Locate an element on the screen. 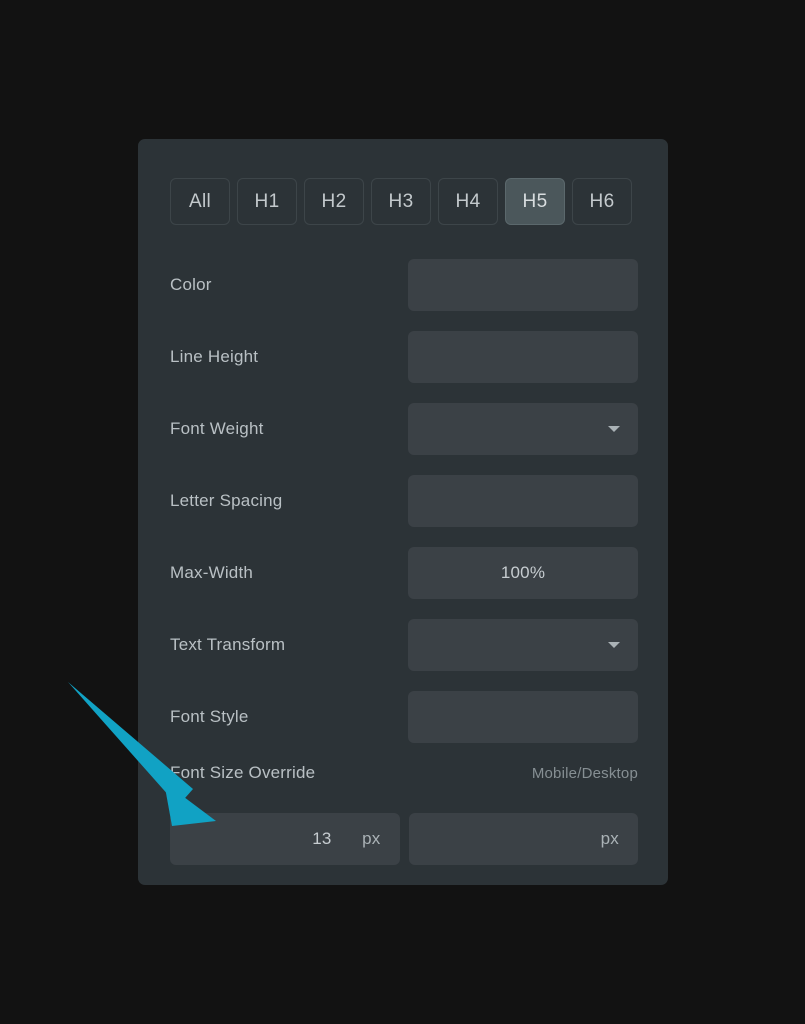 The image size is (805, 1024). color-label: Color is located at coordinates (191, 284).